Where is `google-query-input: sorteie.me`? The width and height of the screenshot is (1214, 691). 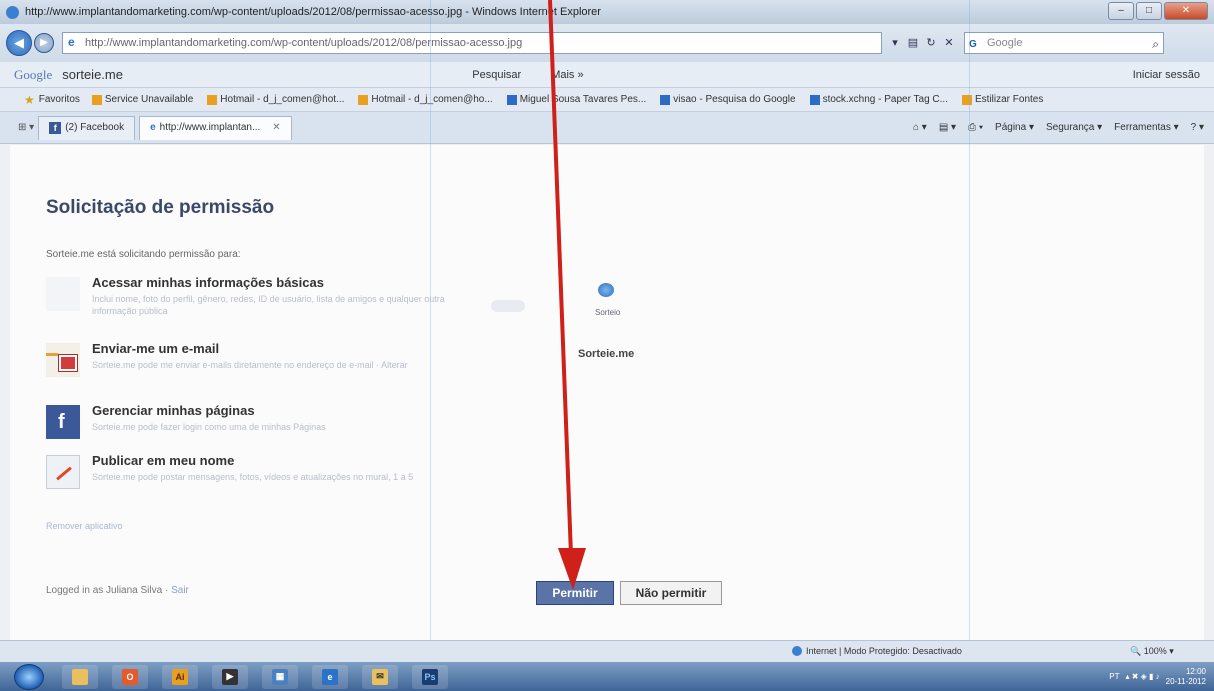
google-query-input: sorteie.me is located at coordinates (227, 75).